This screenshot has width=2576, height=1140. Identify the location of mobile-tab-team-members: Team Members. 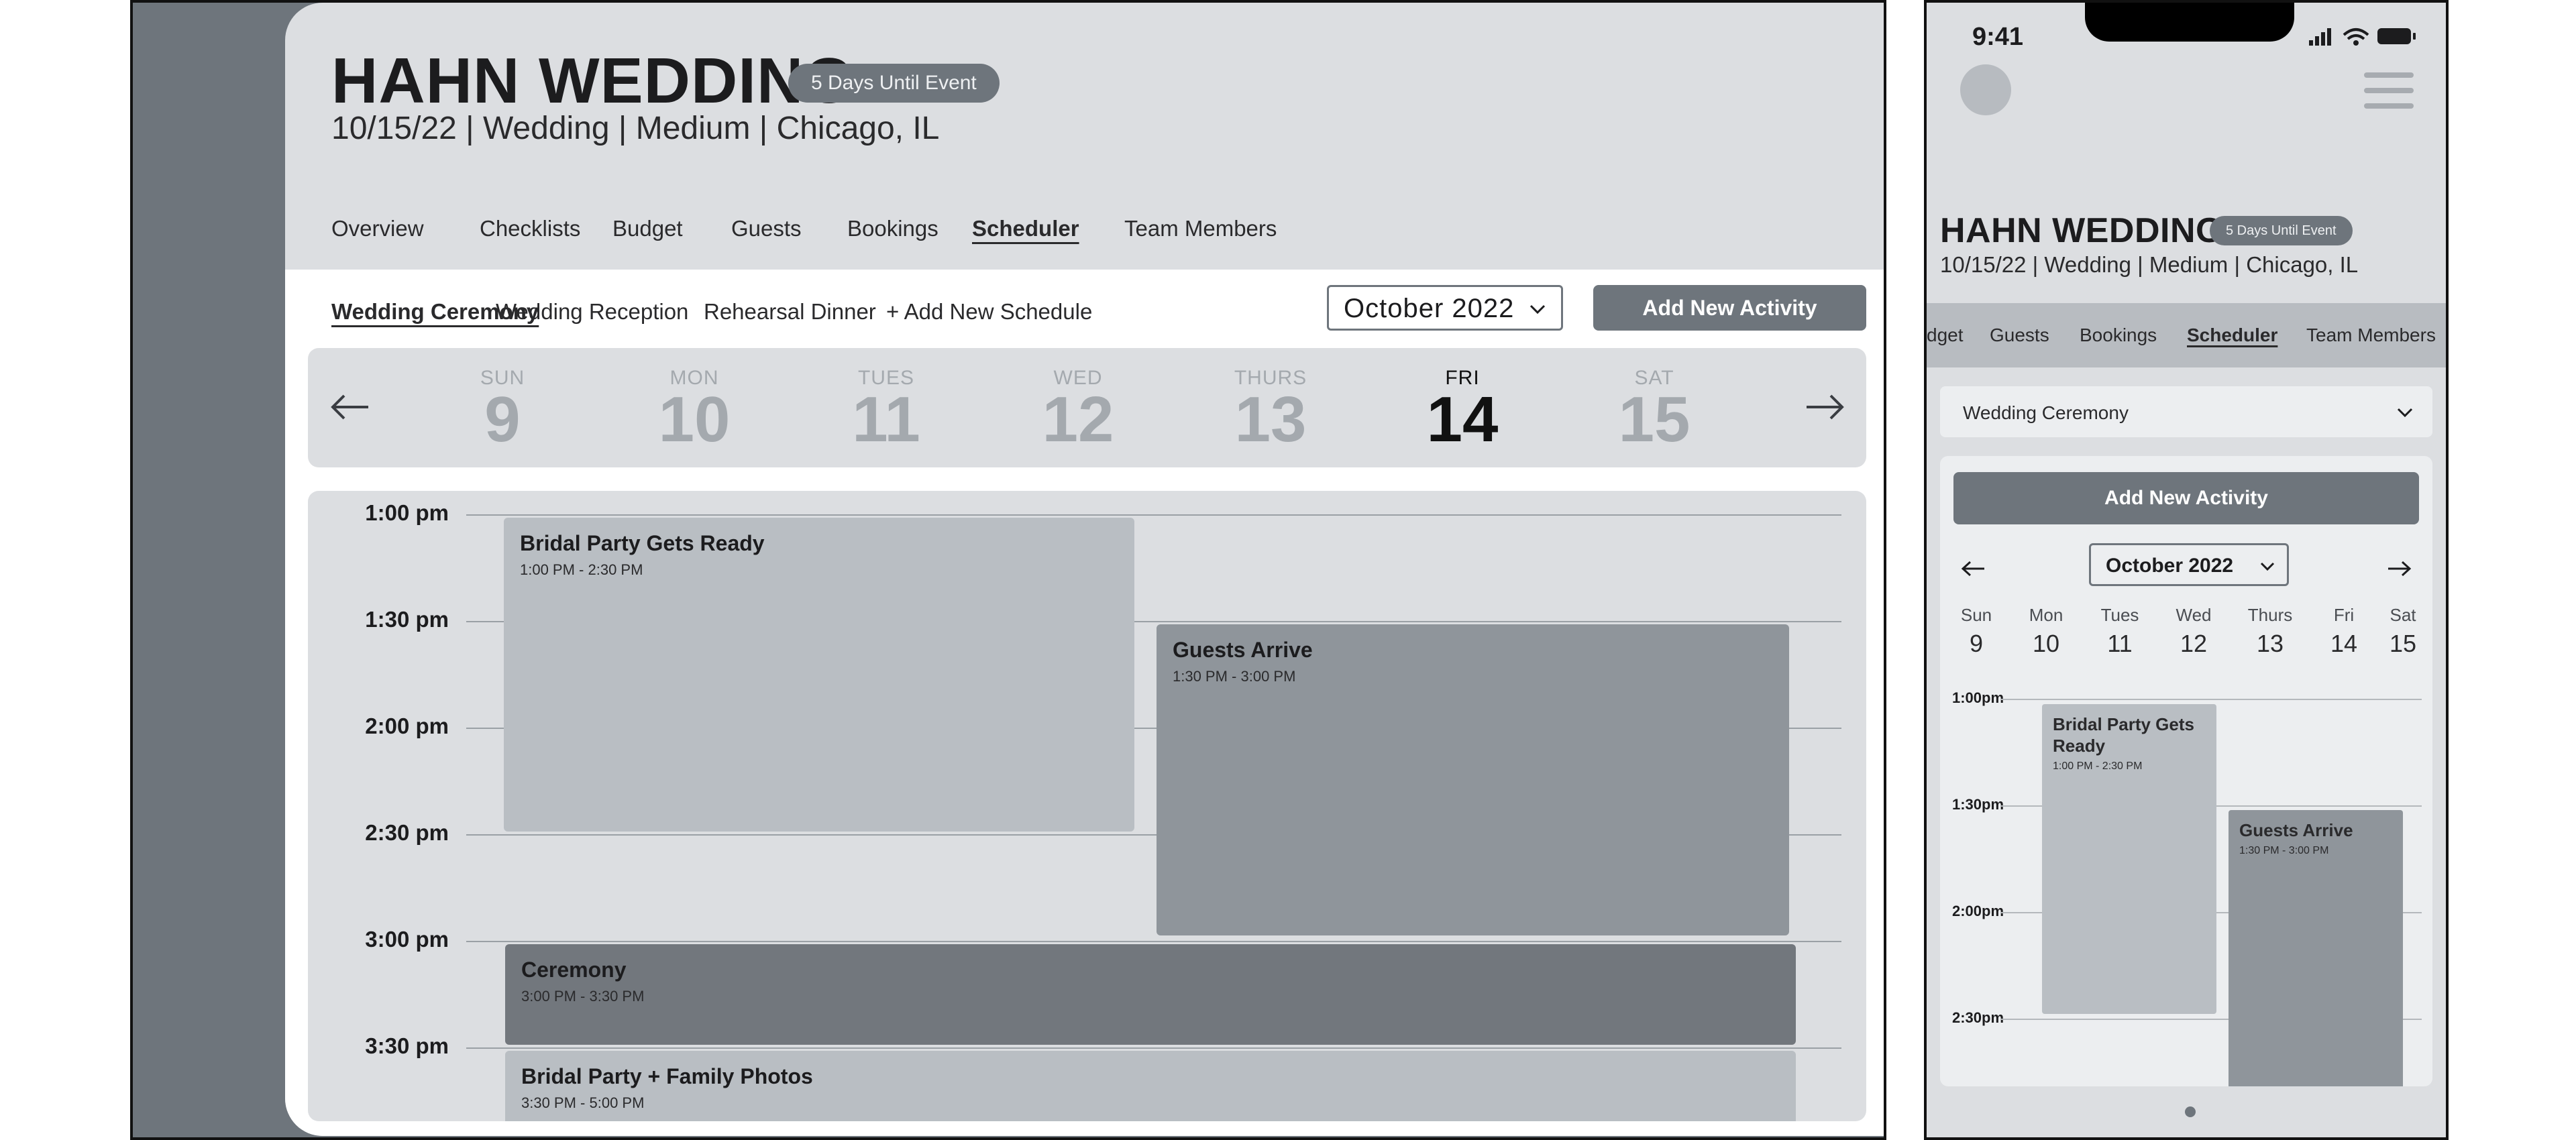
(2371, 335).